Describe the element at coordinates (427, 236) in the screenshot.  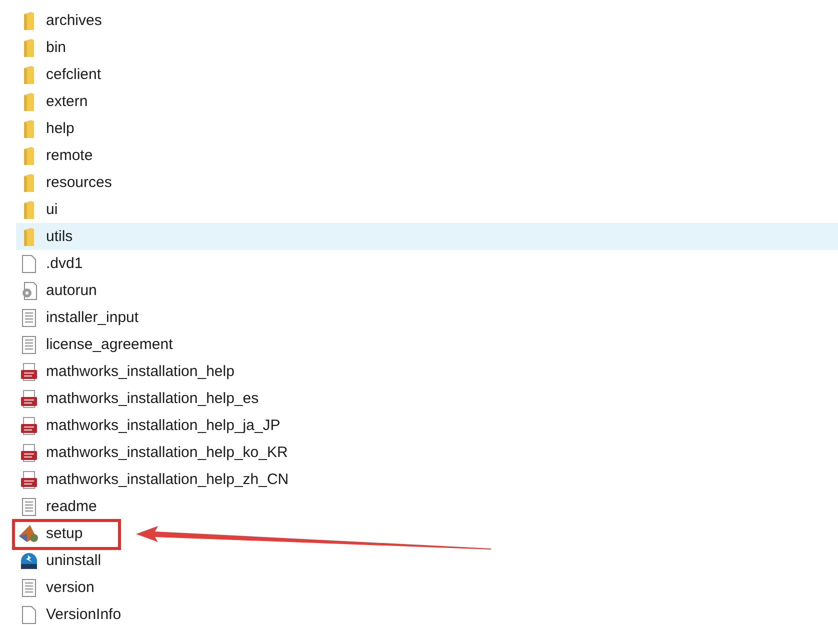
I see `file-row: utils` at that location.